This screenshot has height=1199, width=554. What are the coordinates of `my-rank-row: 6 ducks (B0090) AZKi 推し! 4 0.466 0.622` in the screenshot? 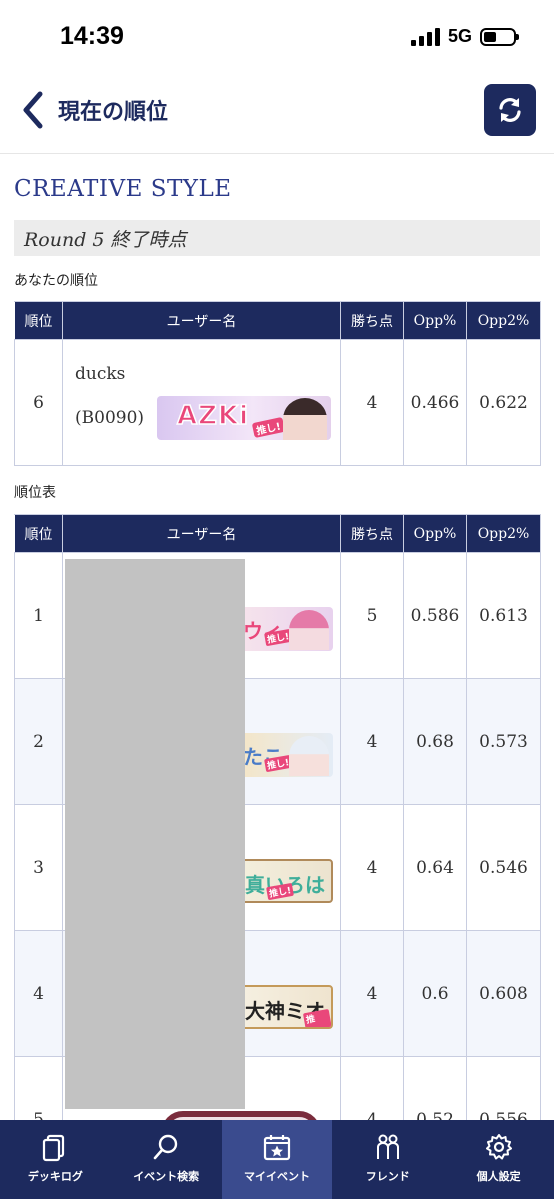 It's located at (277, 402).